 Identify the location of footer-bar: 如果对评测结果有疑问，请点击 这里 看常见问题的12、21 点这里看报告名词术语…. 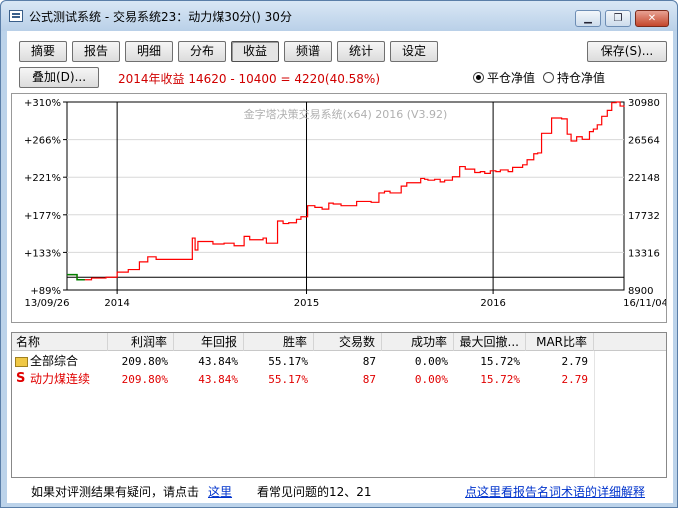
(340, 492).